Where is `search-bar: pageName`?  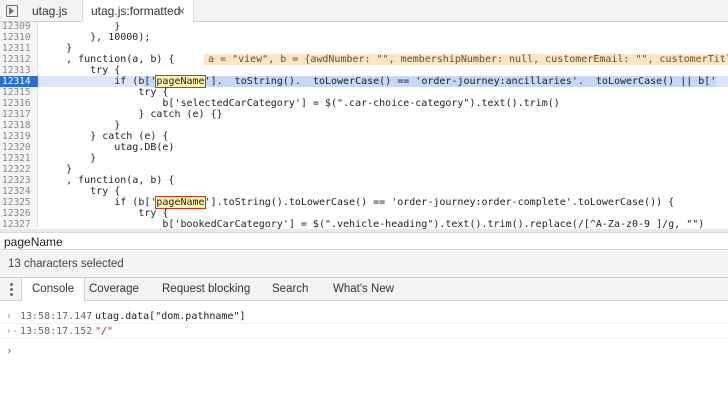
search-bar: pageName is located at coordinates (364, 241).